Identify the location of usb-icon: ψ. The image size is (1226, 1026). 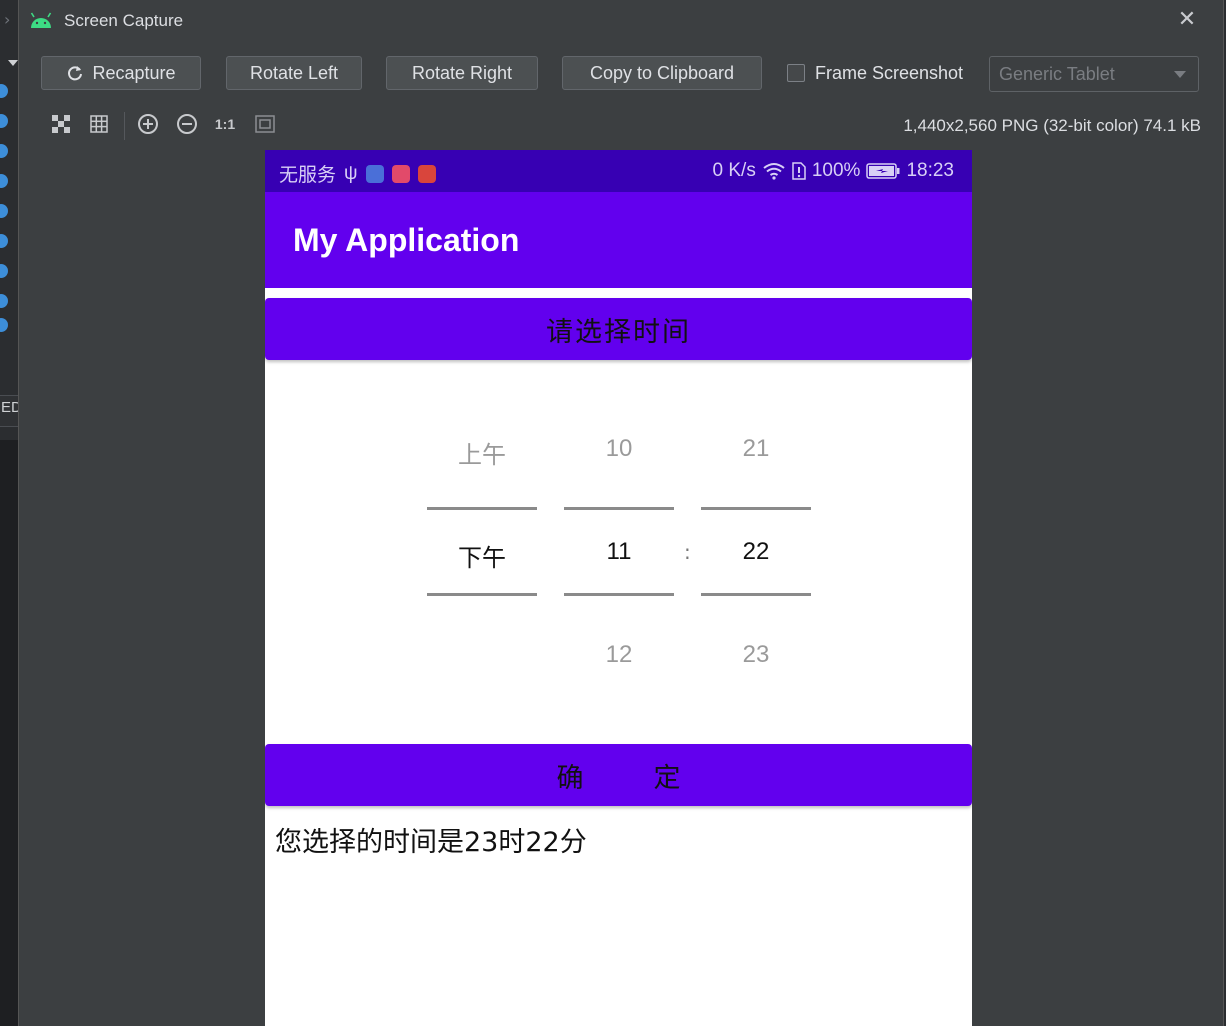
(351, 173).